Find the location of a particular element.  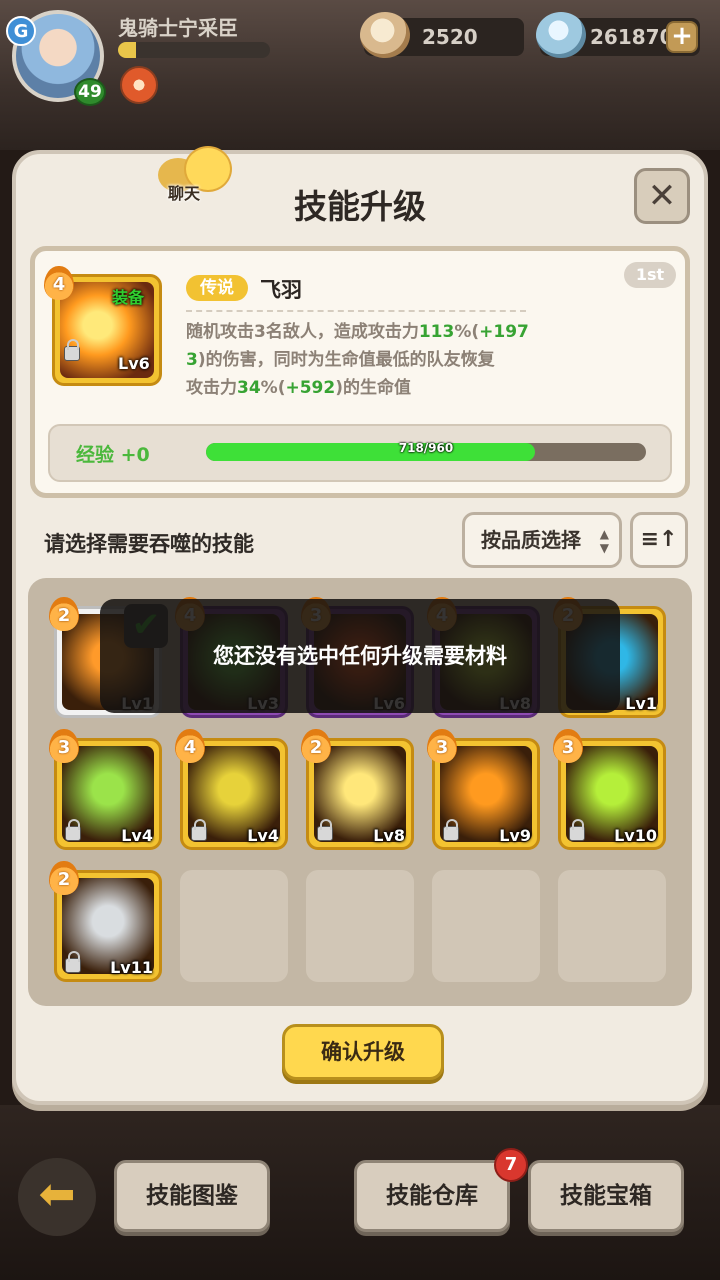

toast-message: 您还没有选中任何升级需要材料 is located at coordinates (360, 656).